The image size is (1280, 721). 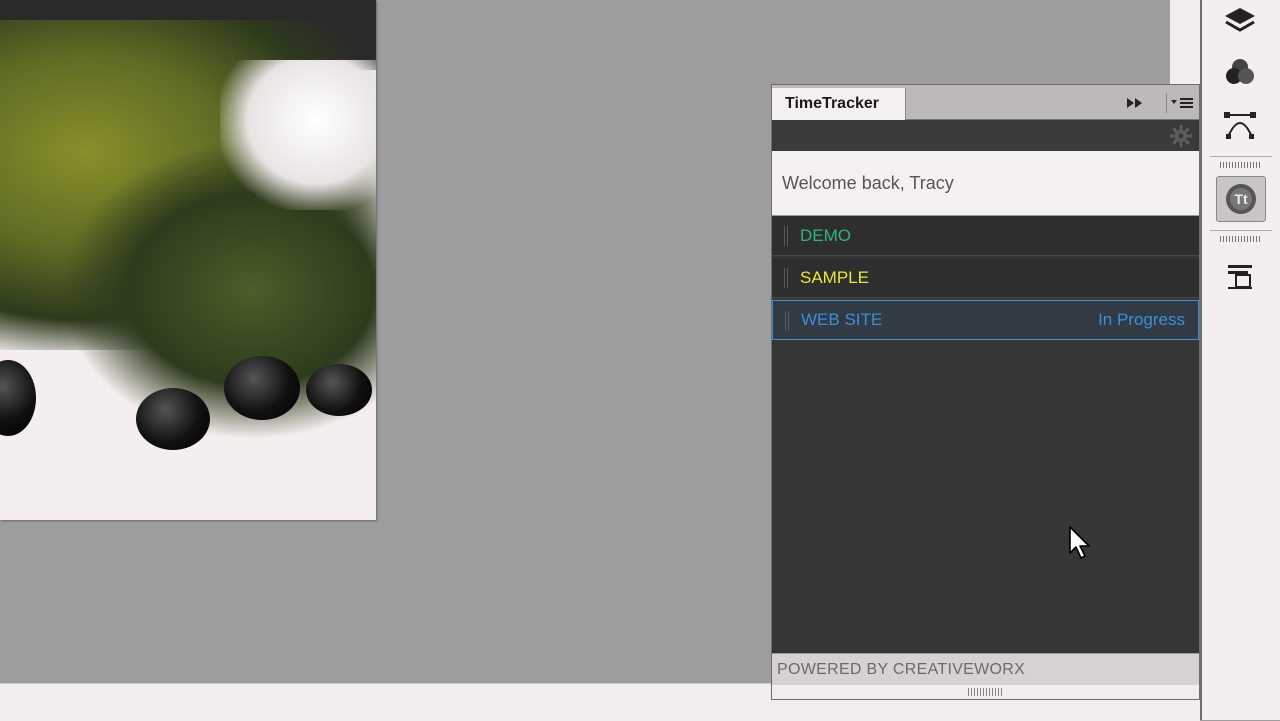 I want to click on project-row-demo: DEMO, so click(x=985, y=236).